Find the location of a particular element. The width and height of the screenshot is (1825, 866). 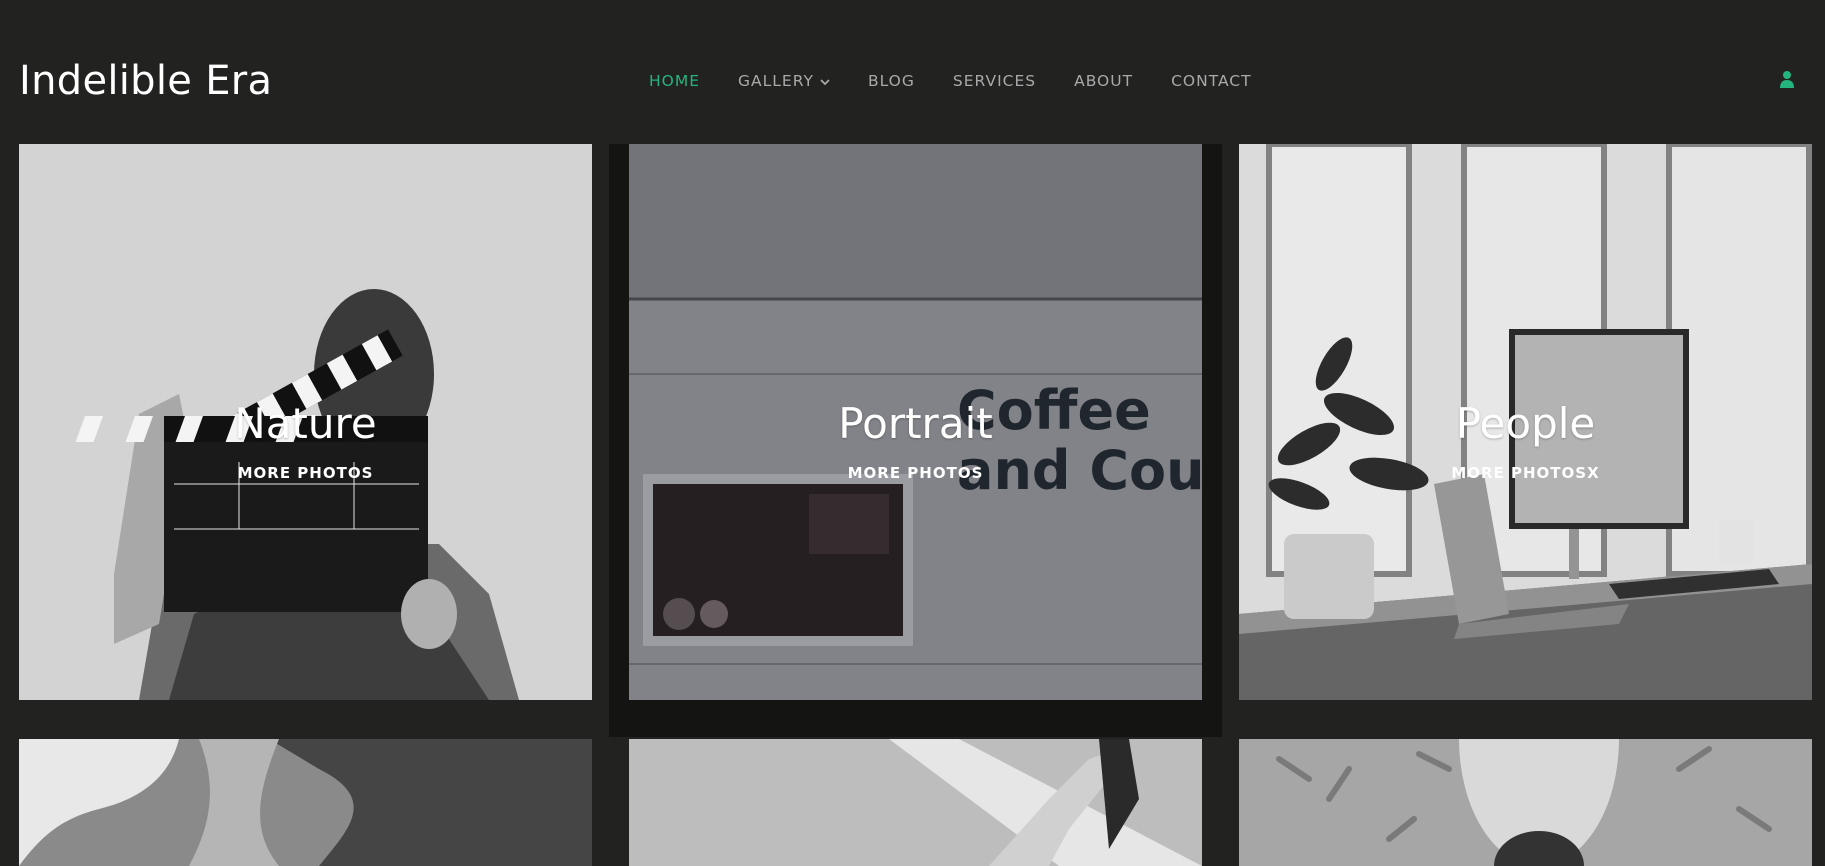

nav-services: SERVICES is located at coordinates (994, 81).